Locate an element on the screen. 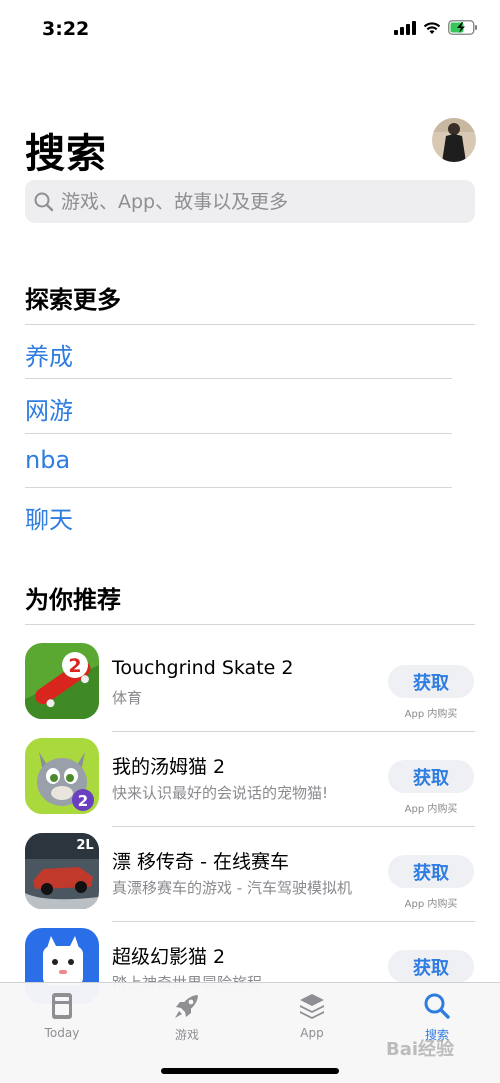 The image size is (500, 1083). search-bar is located at coordinates (250, 201).